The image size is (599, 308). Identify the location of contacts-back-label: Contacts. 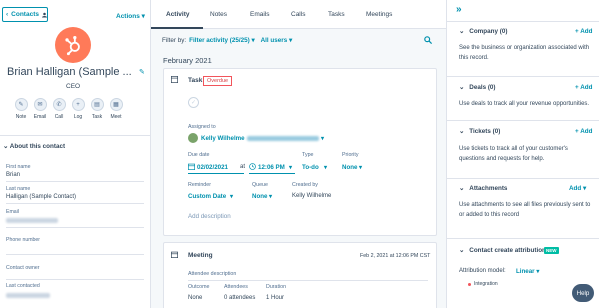
(25, 14).